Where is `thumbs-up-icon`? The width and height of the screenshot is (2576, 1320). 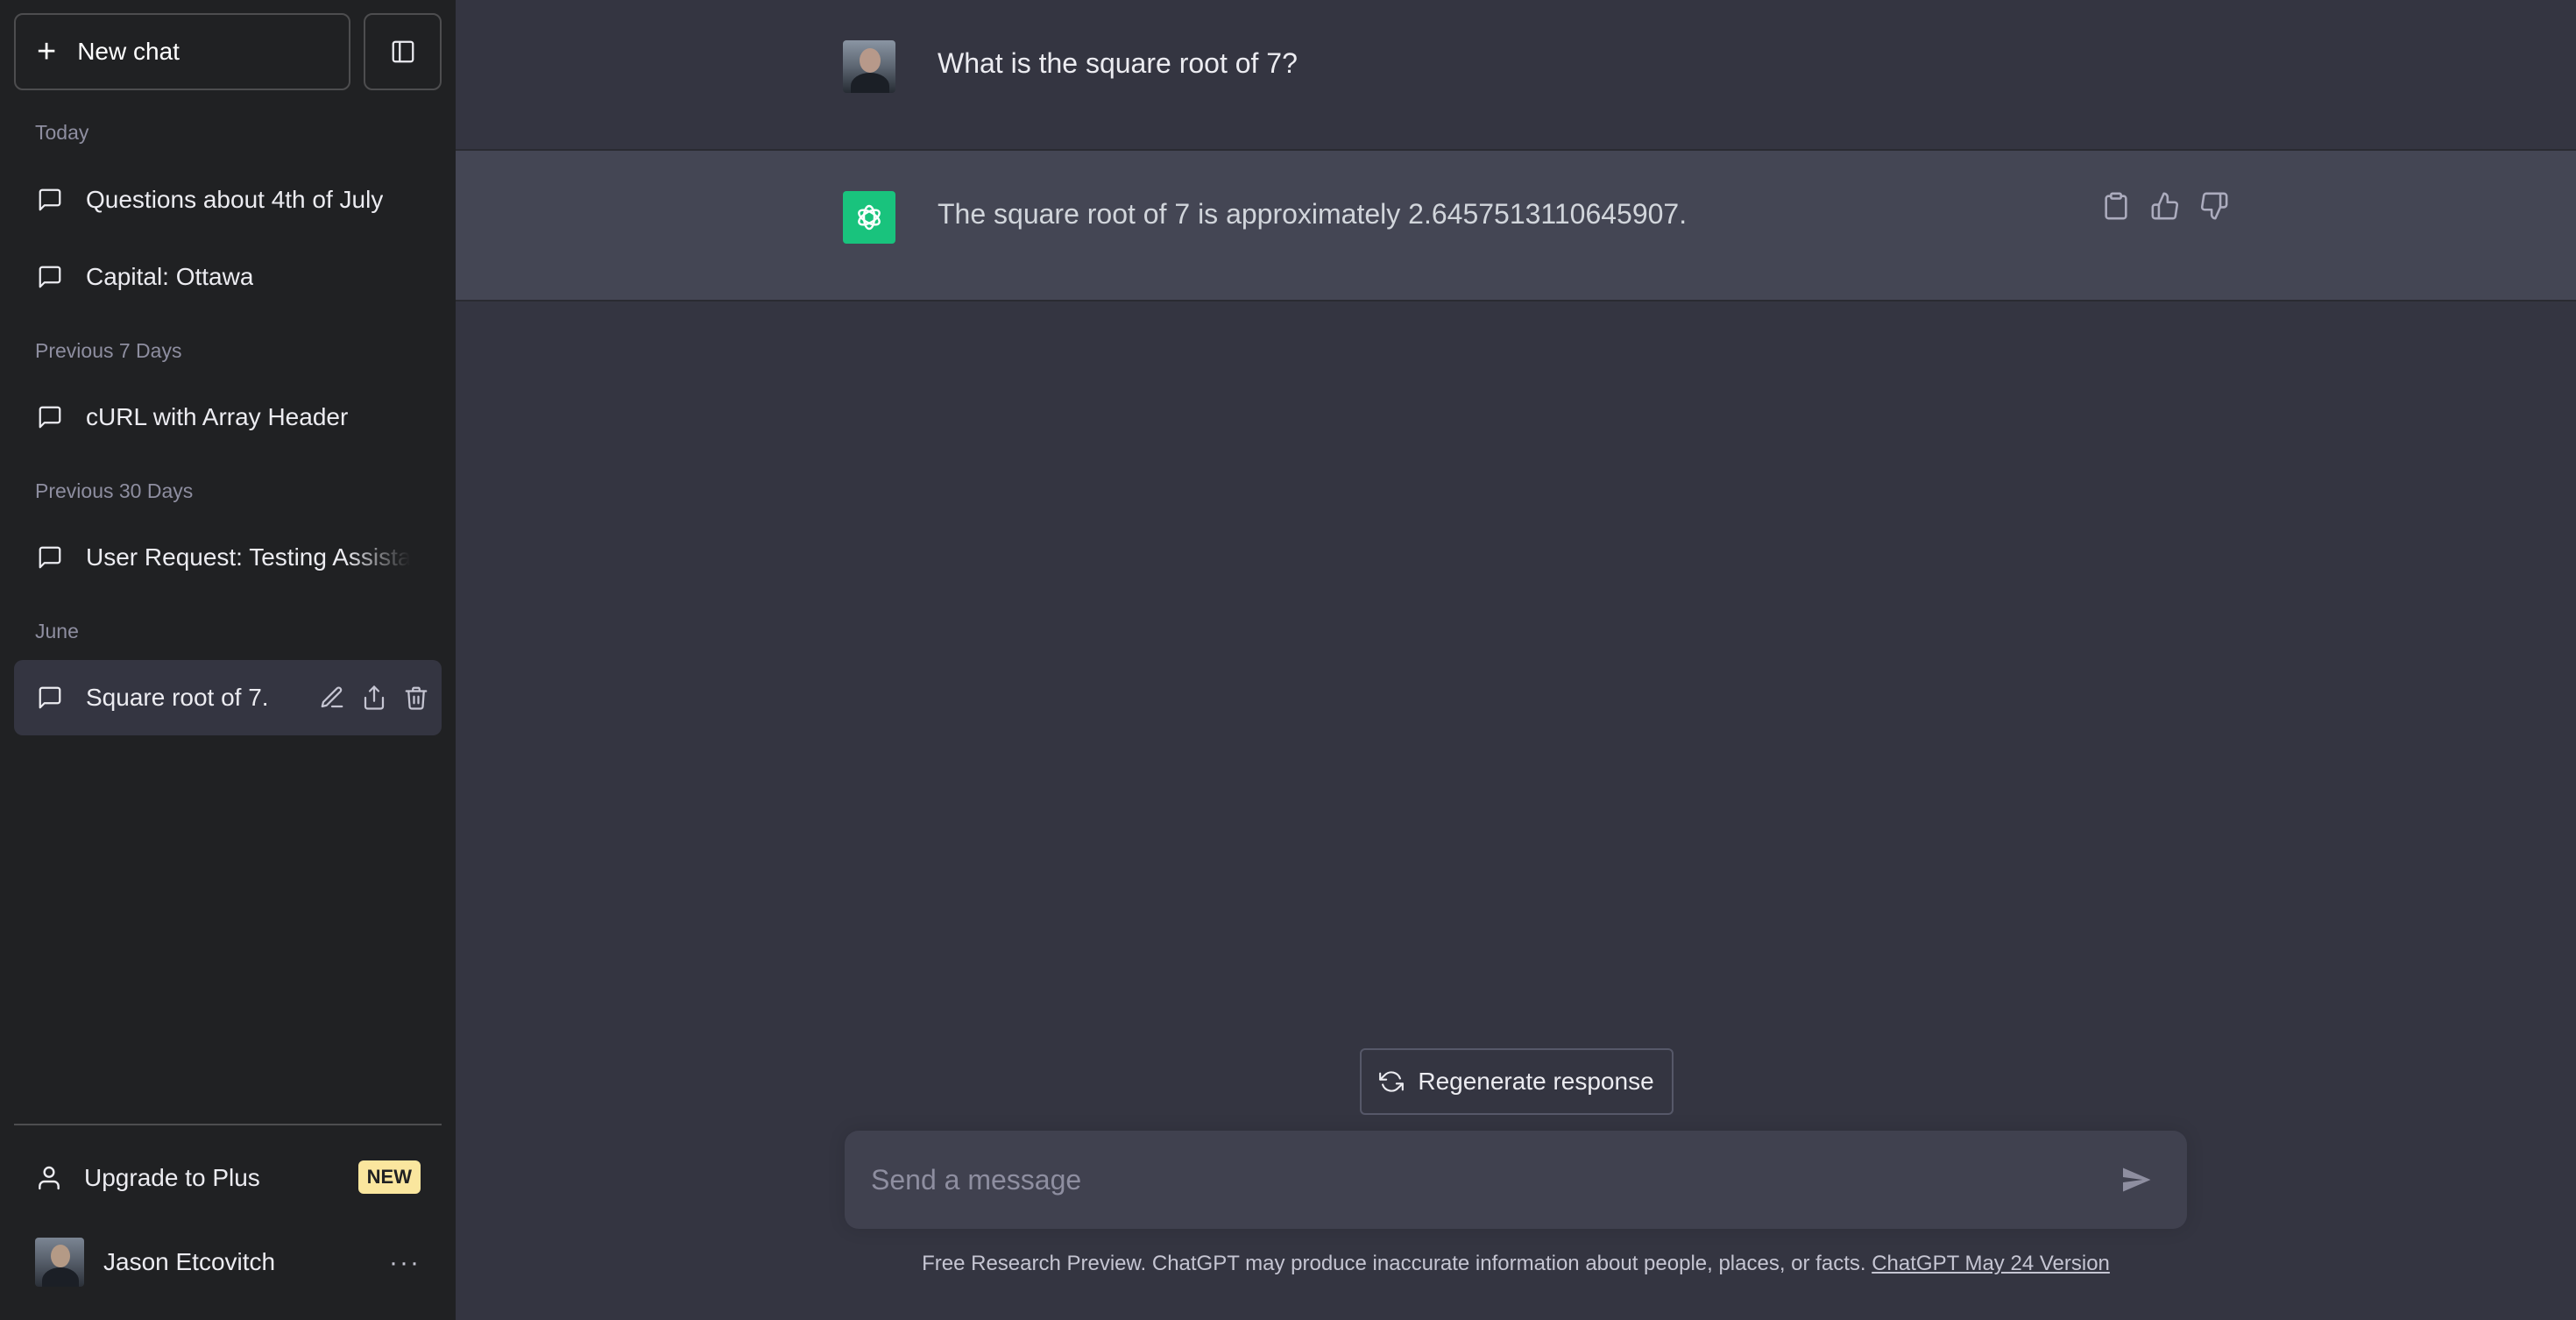
thumbs-up-icon is located at coordinates (2165, 206).